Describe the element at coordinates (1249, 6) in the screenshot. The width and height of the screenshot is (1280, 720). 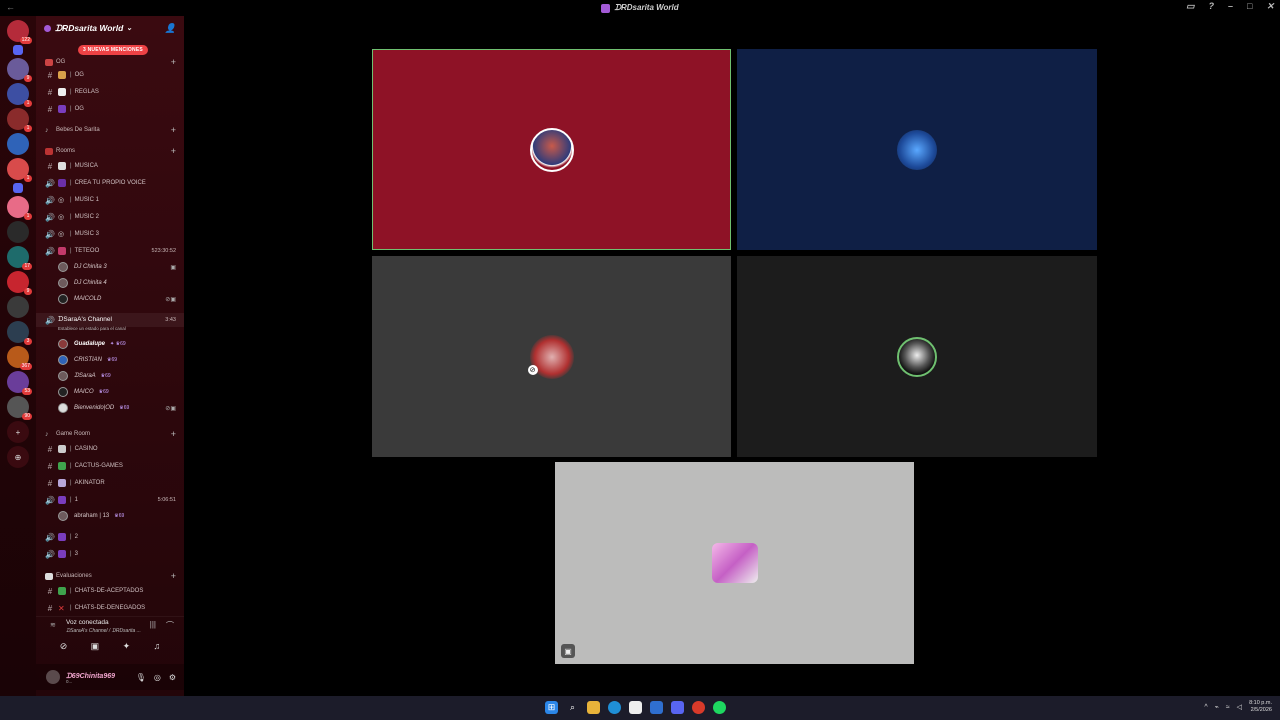
I see `maximize-icon: □` at that location.